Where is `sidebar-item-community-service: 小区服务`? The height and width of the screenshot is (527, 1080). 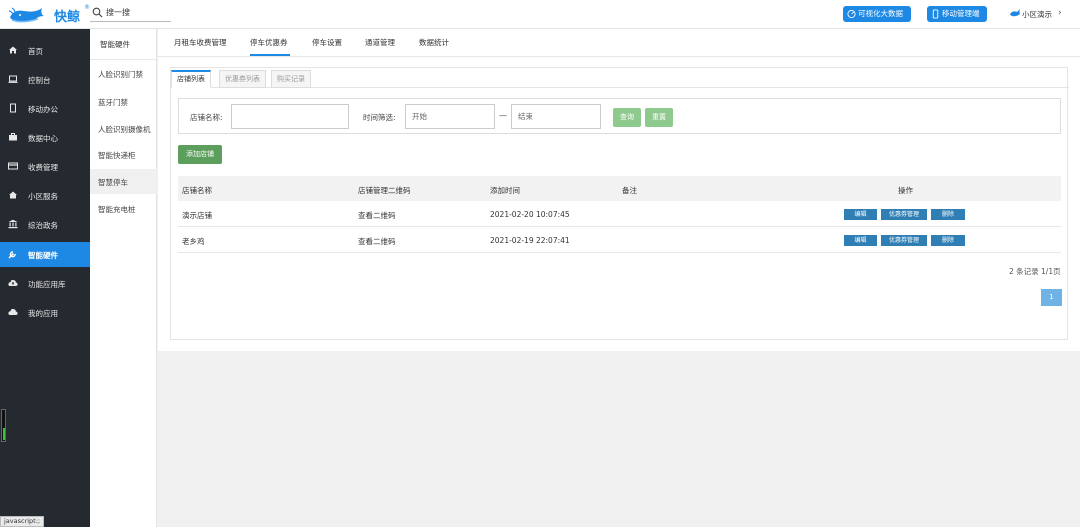 sidebar-item-community-service: 小区服务 is located at coordinates (45, 195).